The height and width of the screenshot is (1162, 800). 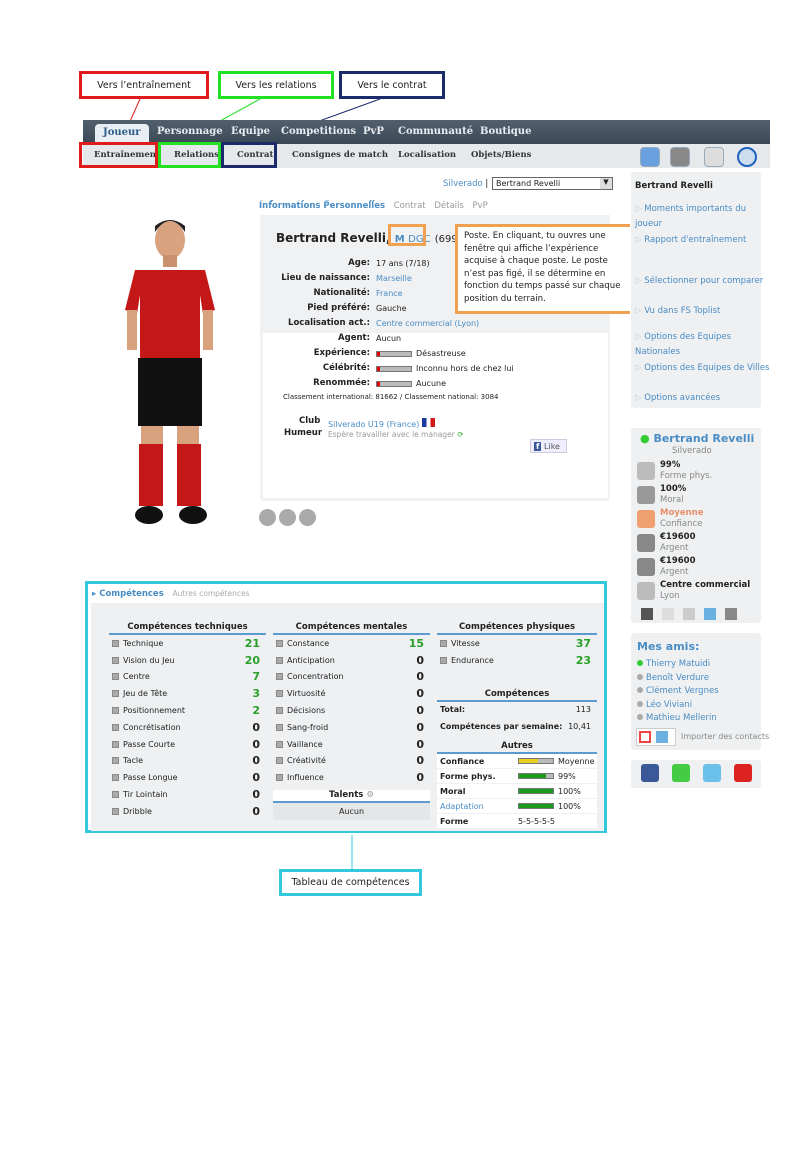 What do you see at coordinates (427, 155) in the screenshot?
I see `subnav-localisation: Localisation` at bounding box center [427, 155].